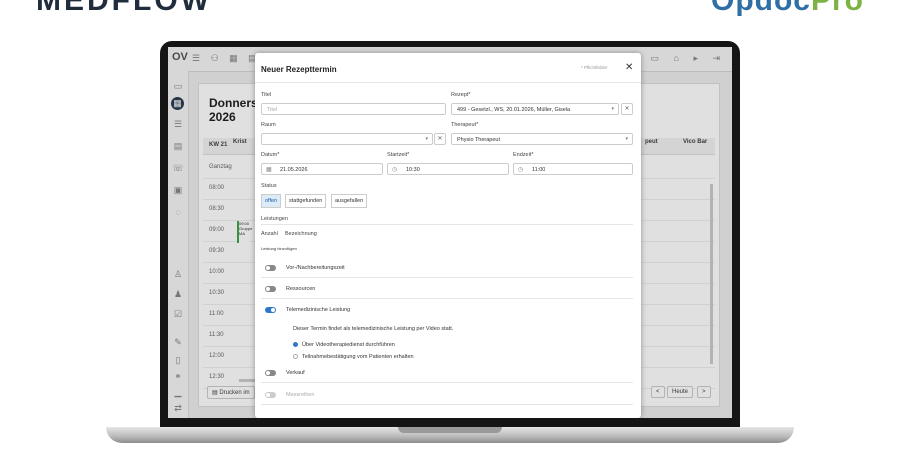 The image size is (900, 450). I want to click on required-note: * Pflichtfelder, so click(594, 67).